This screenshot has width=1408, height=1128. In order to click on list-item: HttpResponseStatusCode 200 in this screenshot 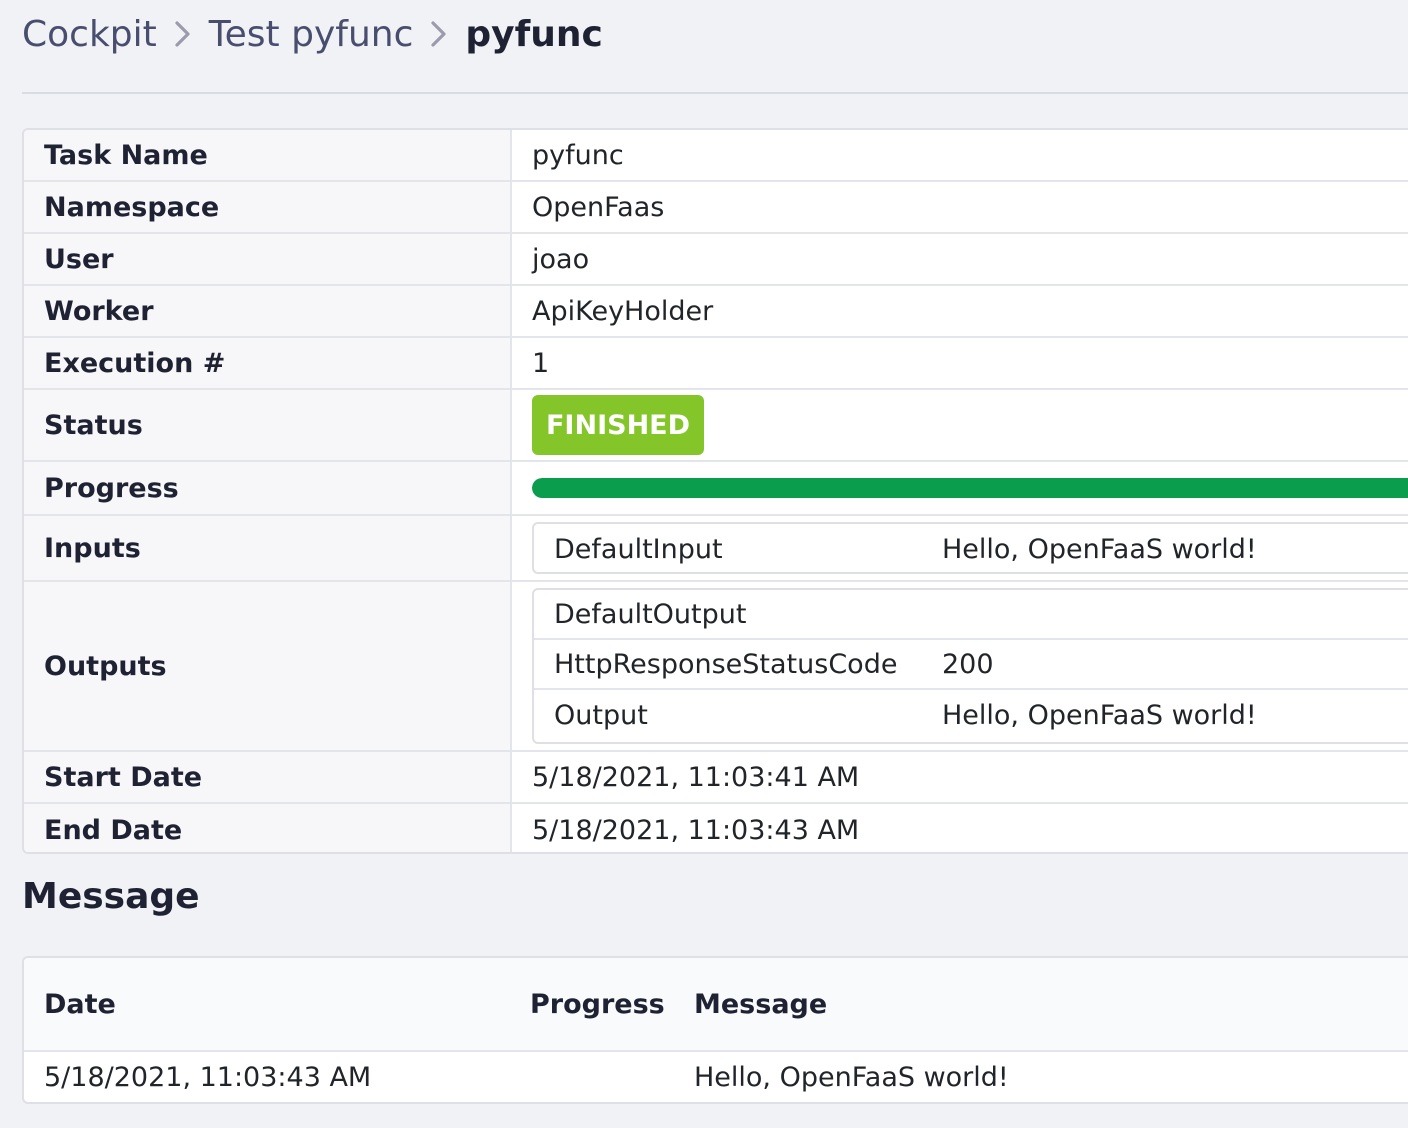, I will do `click(971, 665)`.